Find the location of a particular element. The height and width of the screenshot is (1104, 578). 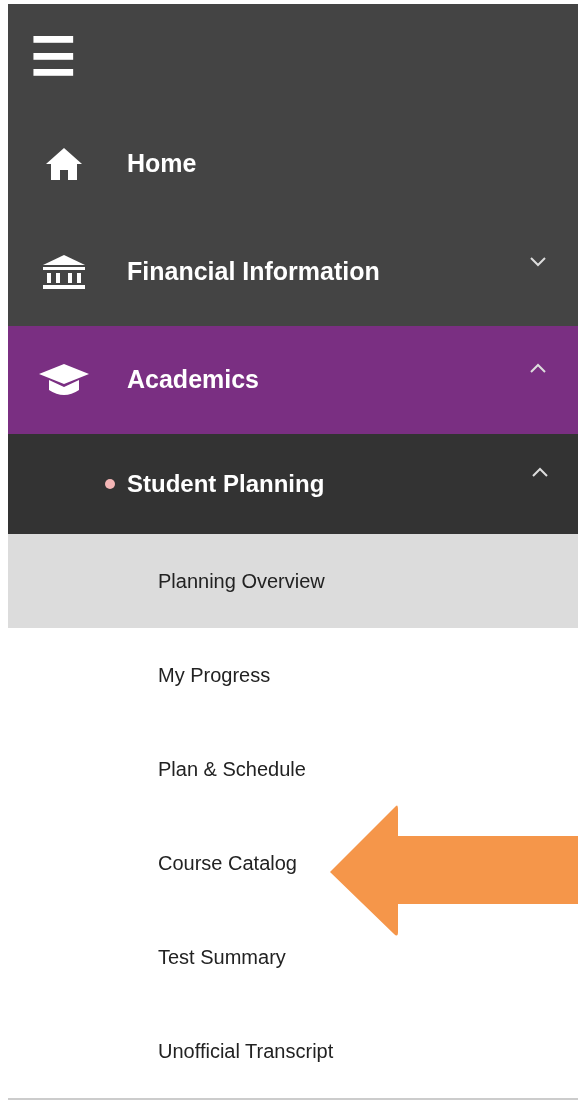

nav-subitem: Student Planning is located at coordinates (293, 484).